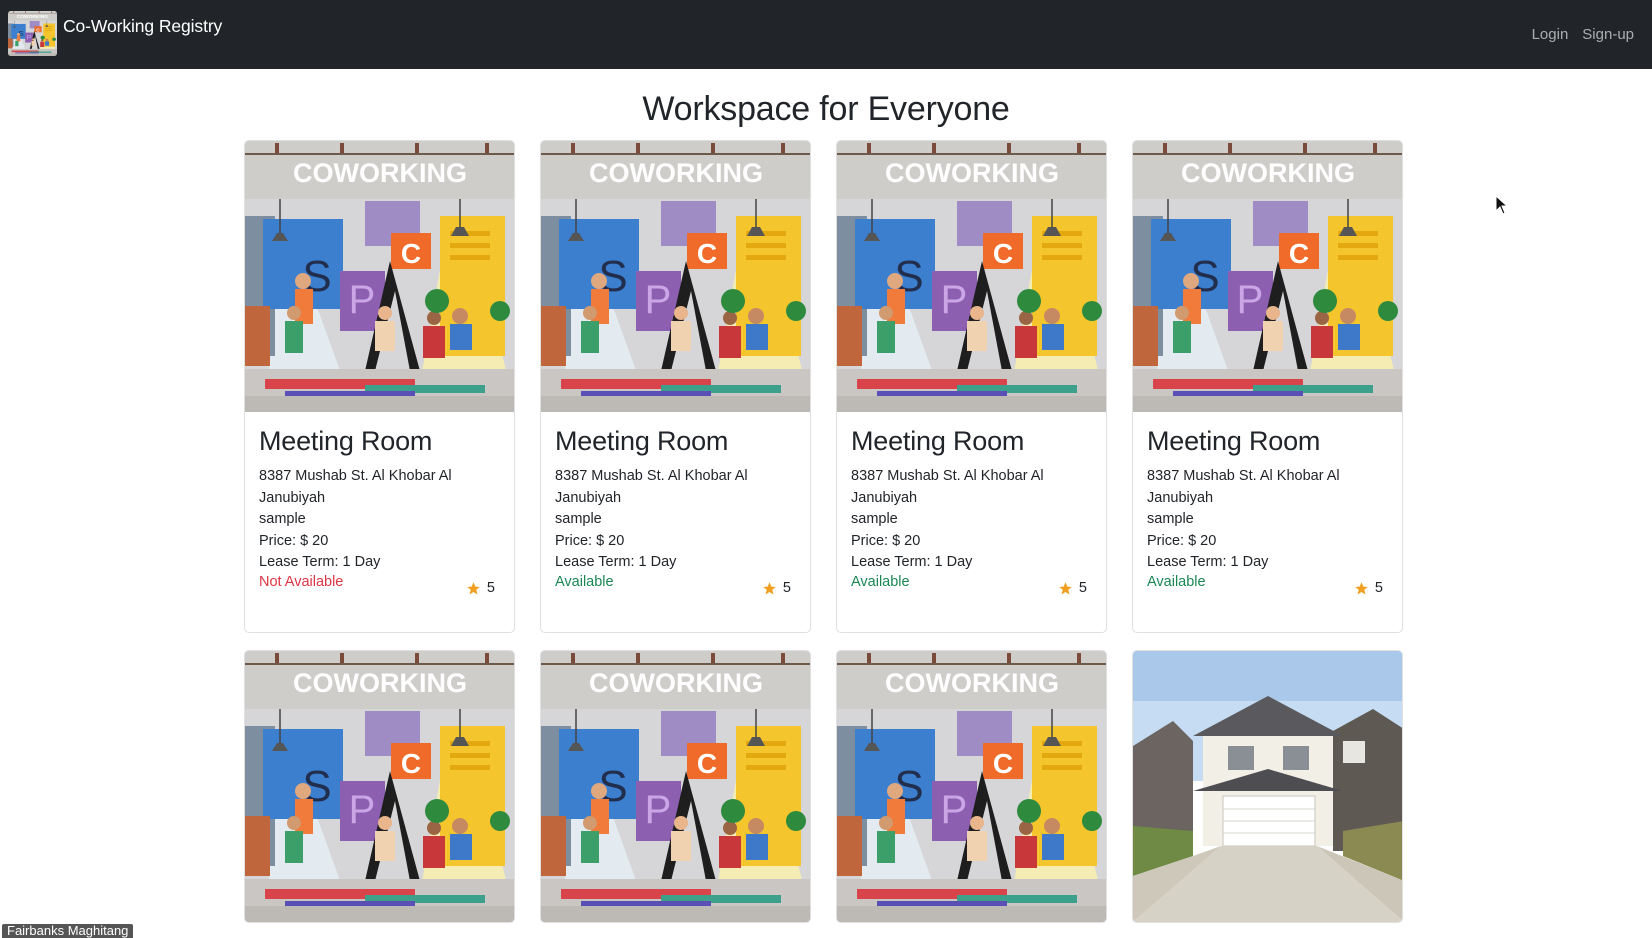 The image size is (1652, 938). What do you see at coordinates (826, 109) in the screenshot?
I see `page-title: Workspace for Everyone` at bounding box center [826, 109].